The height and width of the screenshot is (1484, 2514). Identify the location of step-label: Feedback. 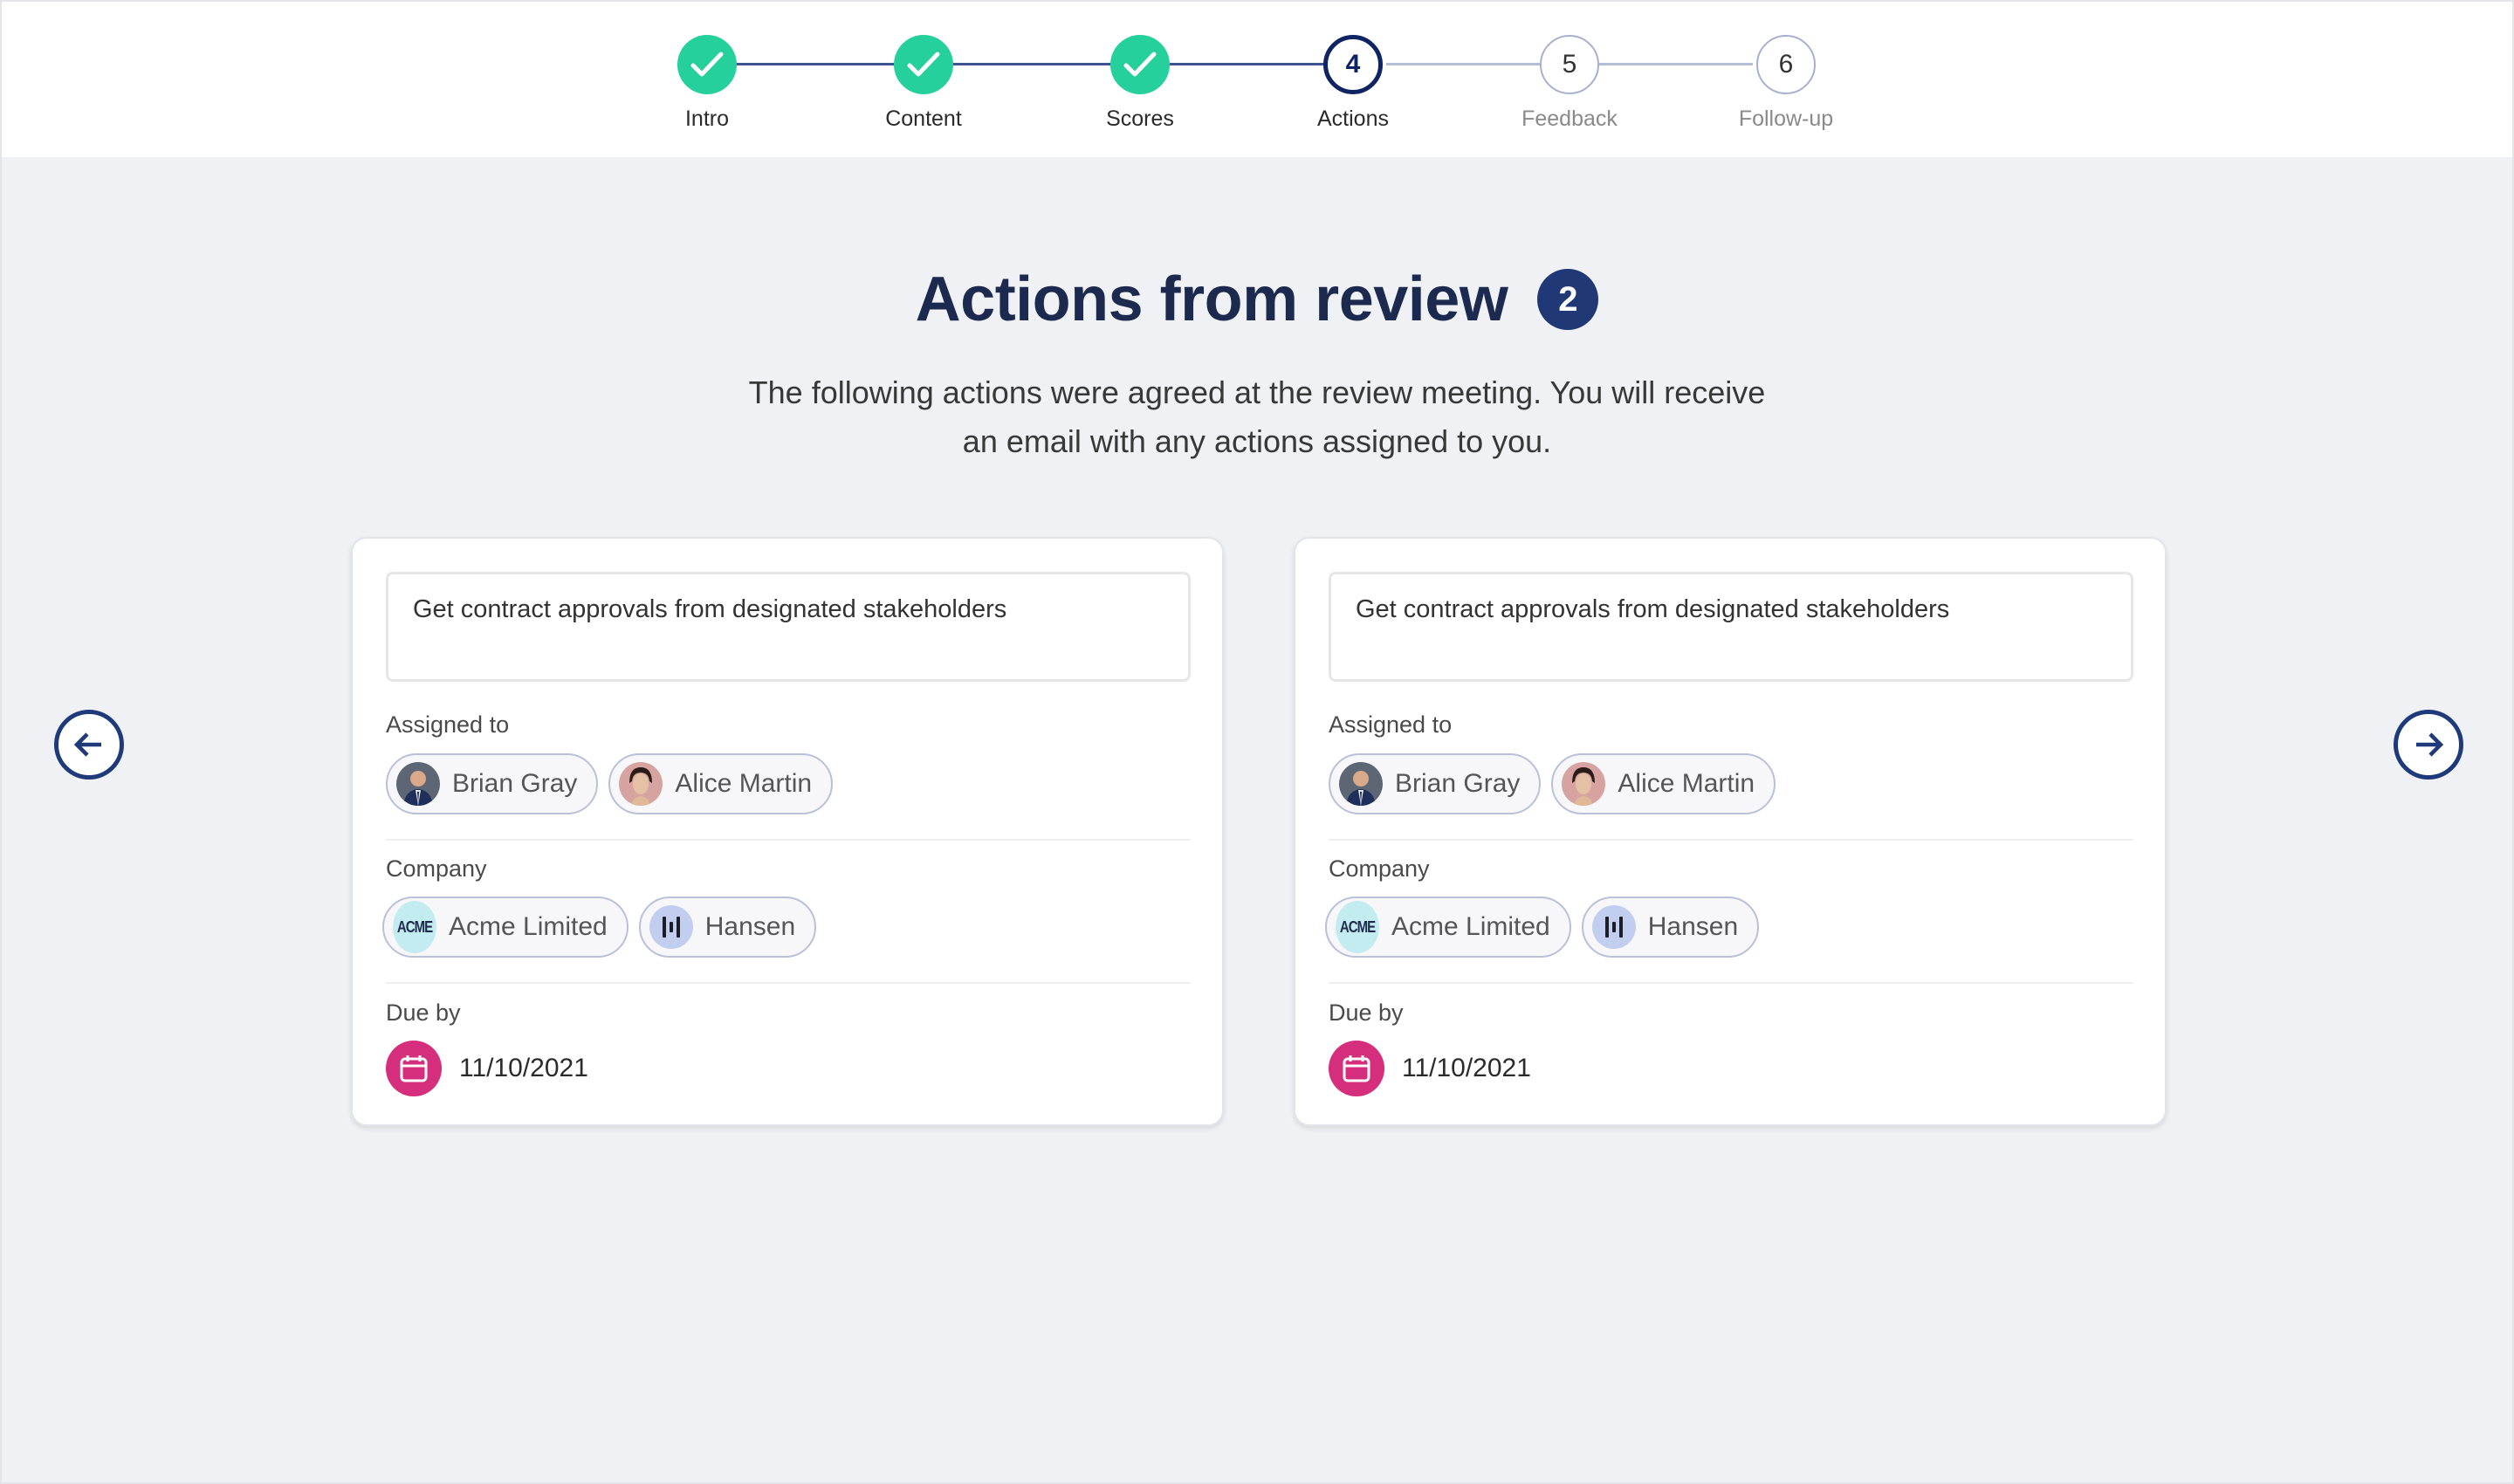
(1570, 118).